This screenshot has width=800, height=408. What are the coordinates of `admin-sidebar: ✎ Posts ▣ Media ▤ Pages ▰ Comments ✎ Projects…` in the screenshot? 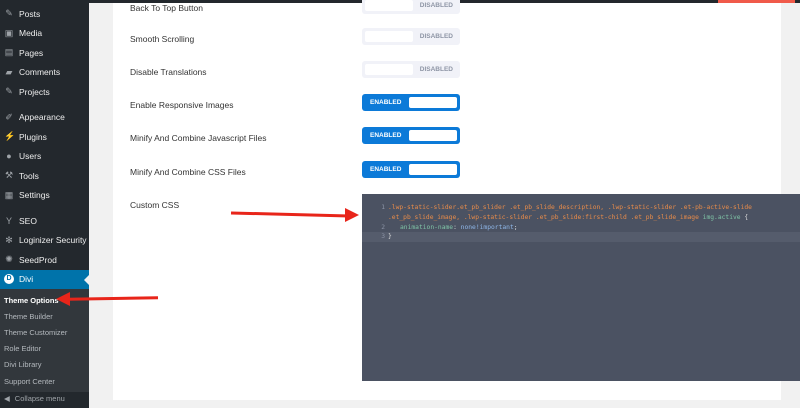 It's located at (44, 204).